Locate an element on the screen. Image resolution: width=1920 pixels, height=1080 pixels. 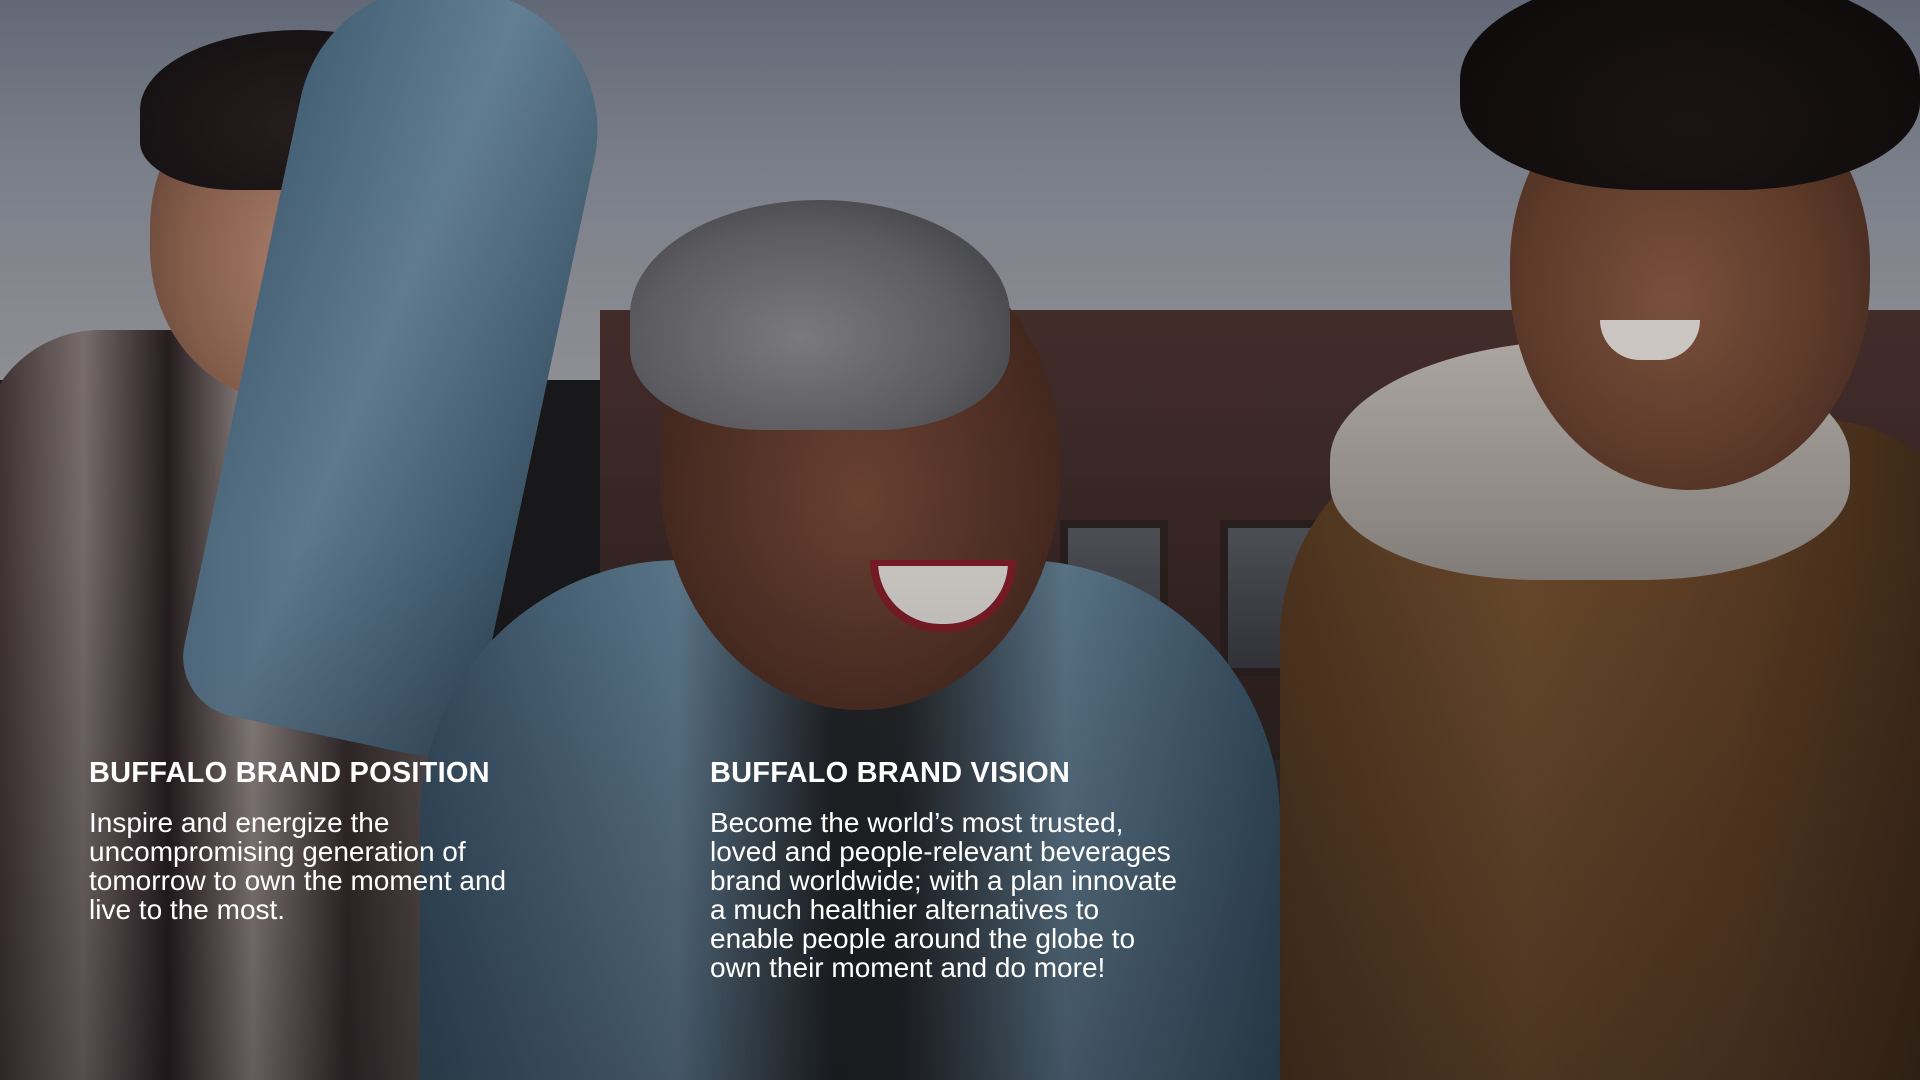
text-line: enable people around the globe to is located at coordinates (923, 938).